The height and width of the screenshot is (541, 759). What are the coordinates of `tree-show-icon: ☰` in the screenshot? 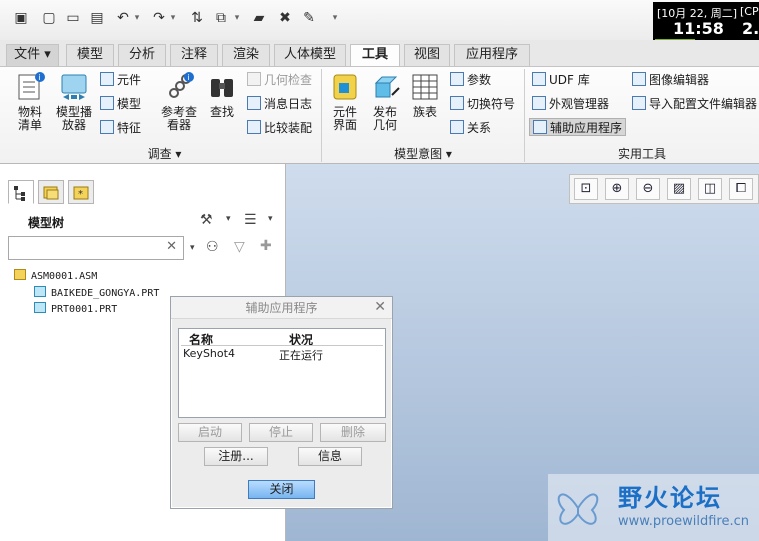 It's located at (250, 220).